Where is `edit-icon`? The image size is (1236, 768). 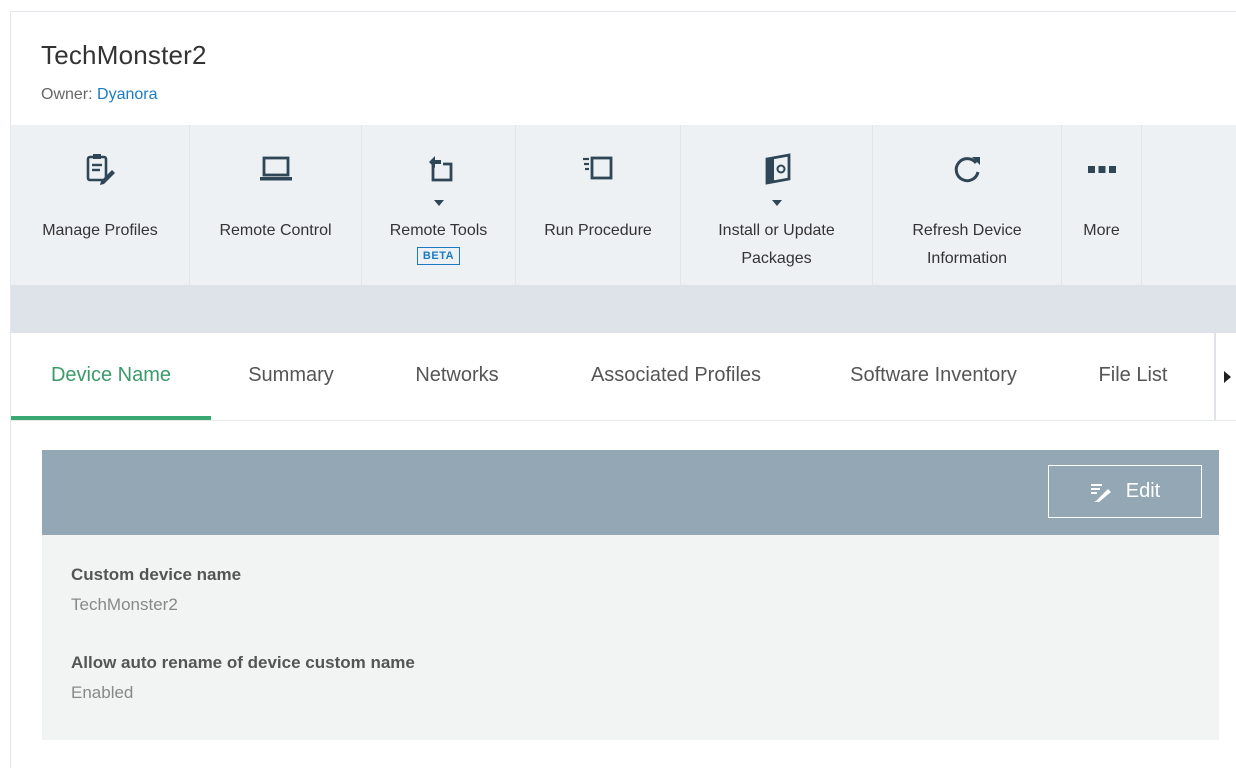 edit-icon is located at coordinates (1101, 492).